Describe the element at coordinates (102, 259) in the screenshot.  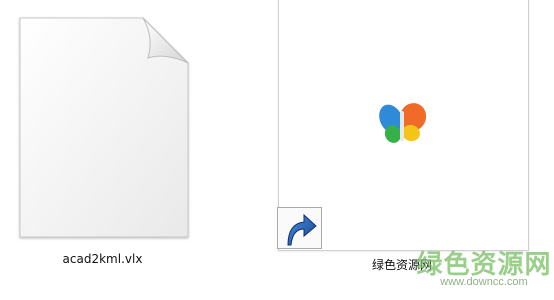
I see `file-name-label: acad2kml.vlx` at that location.